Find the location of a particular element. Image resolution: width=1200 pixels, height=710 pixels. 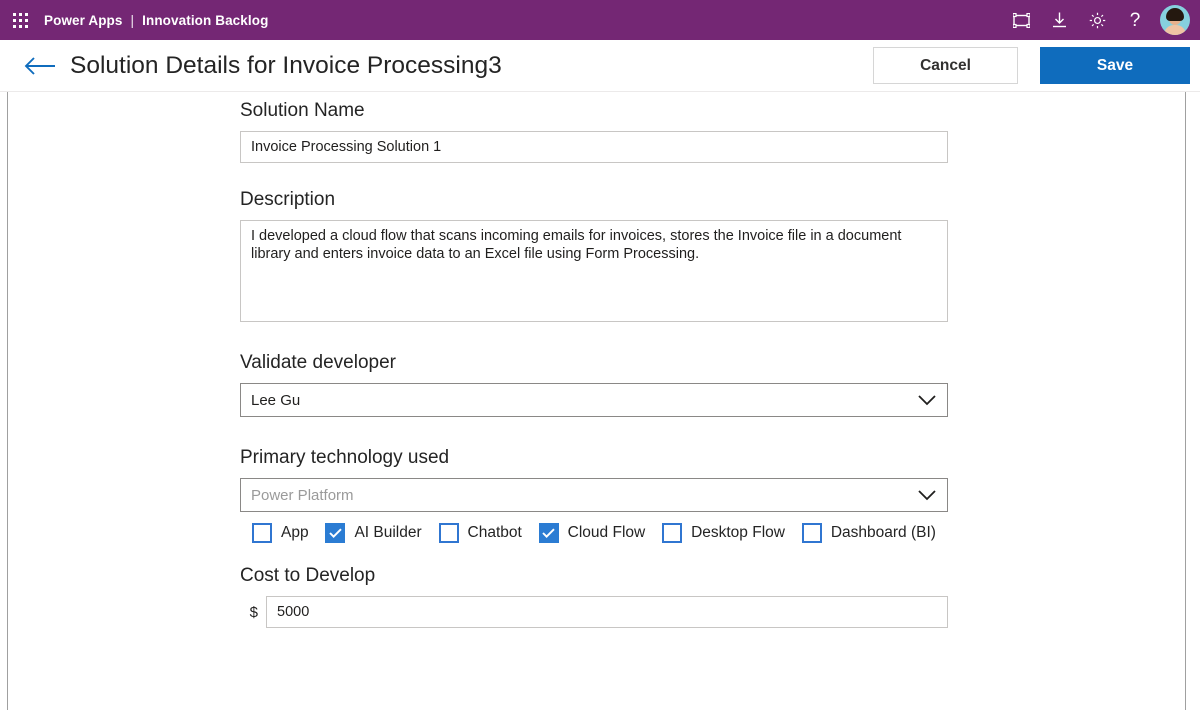

avatar-hair is located at coordinates (1175, 14).